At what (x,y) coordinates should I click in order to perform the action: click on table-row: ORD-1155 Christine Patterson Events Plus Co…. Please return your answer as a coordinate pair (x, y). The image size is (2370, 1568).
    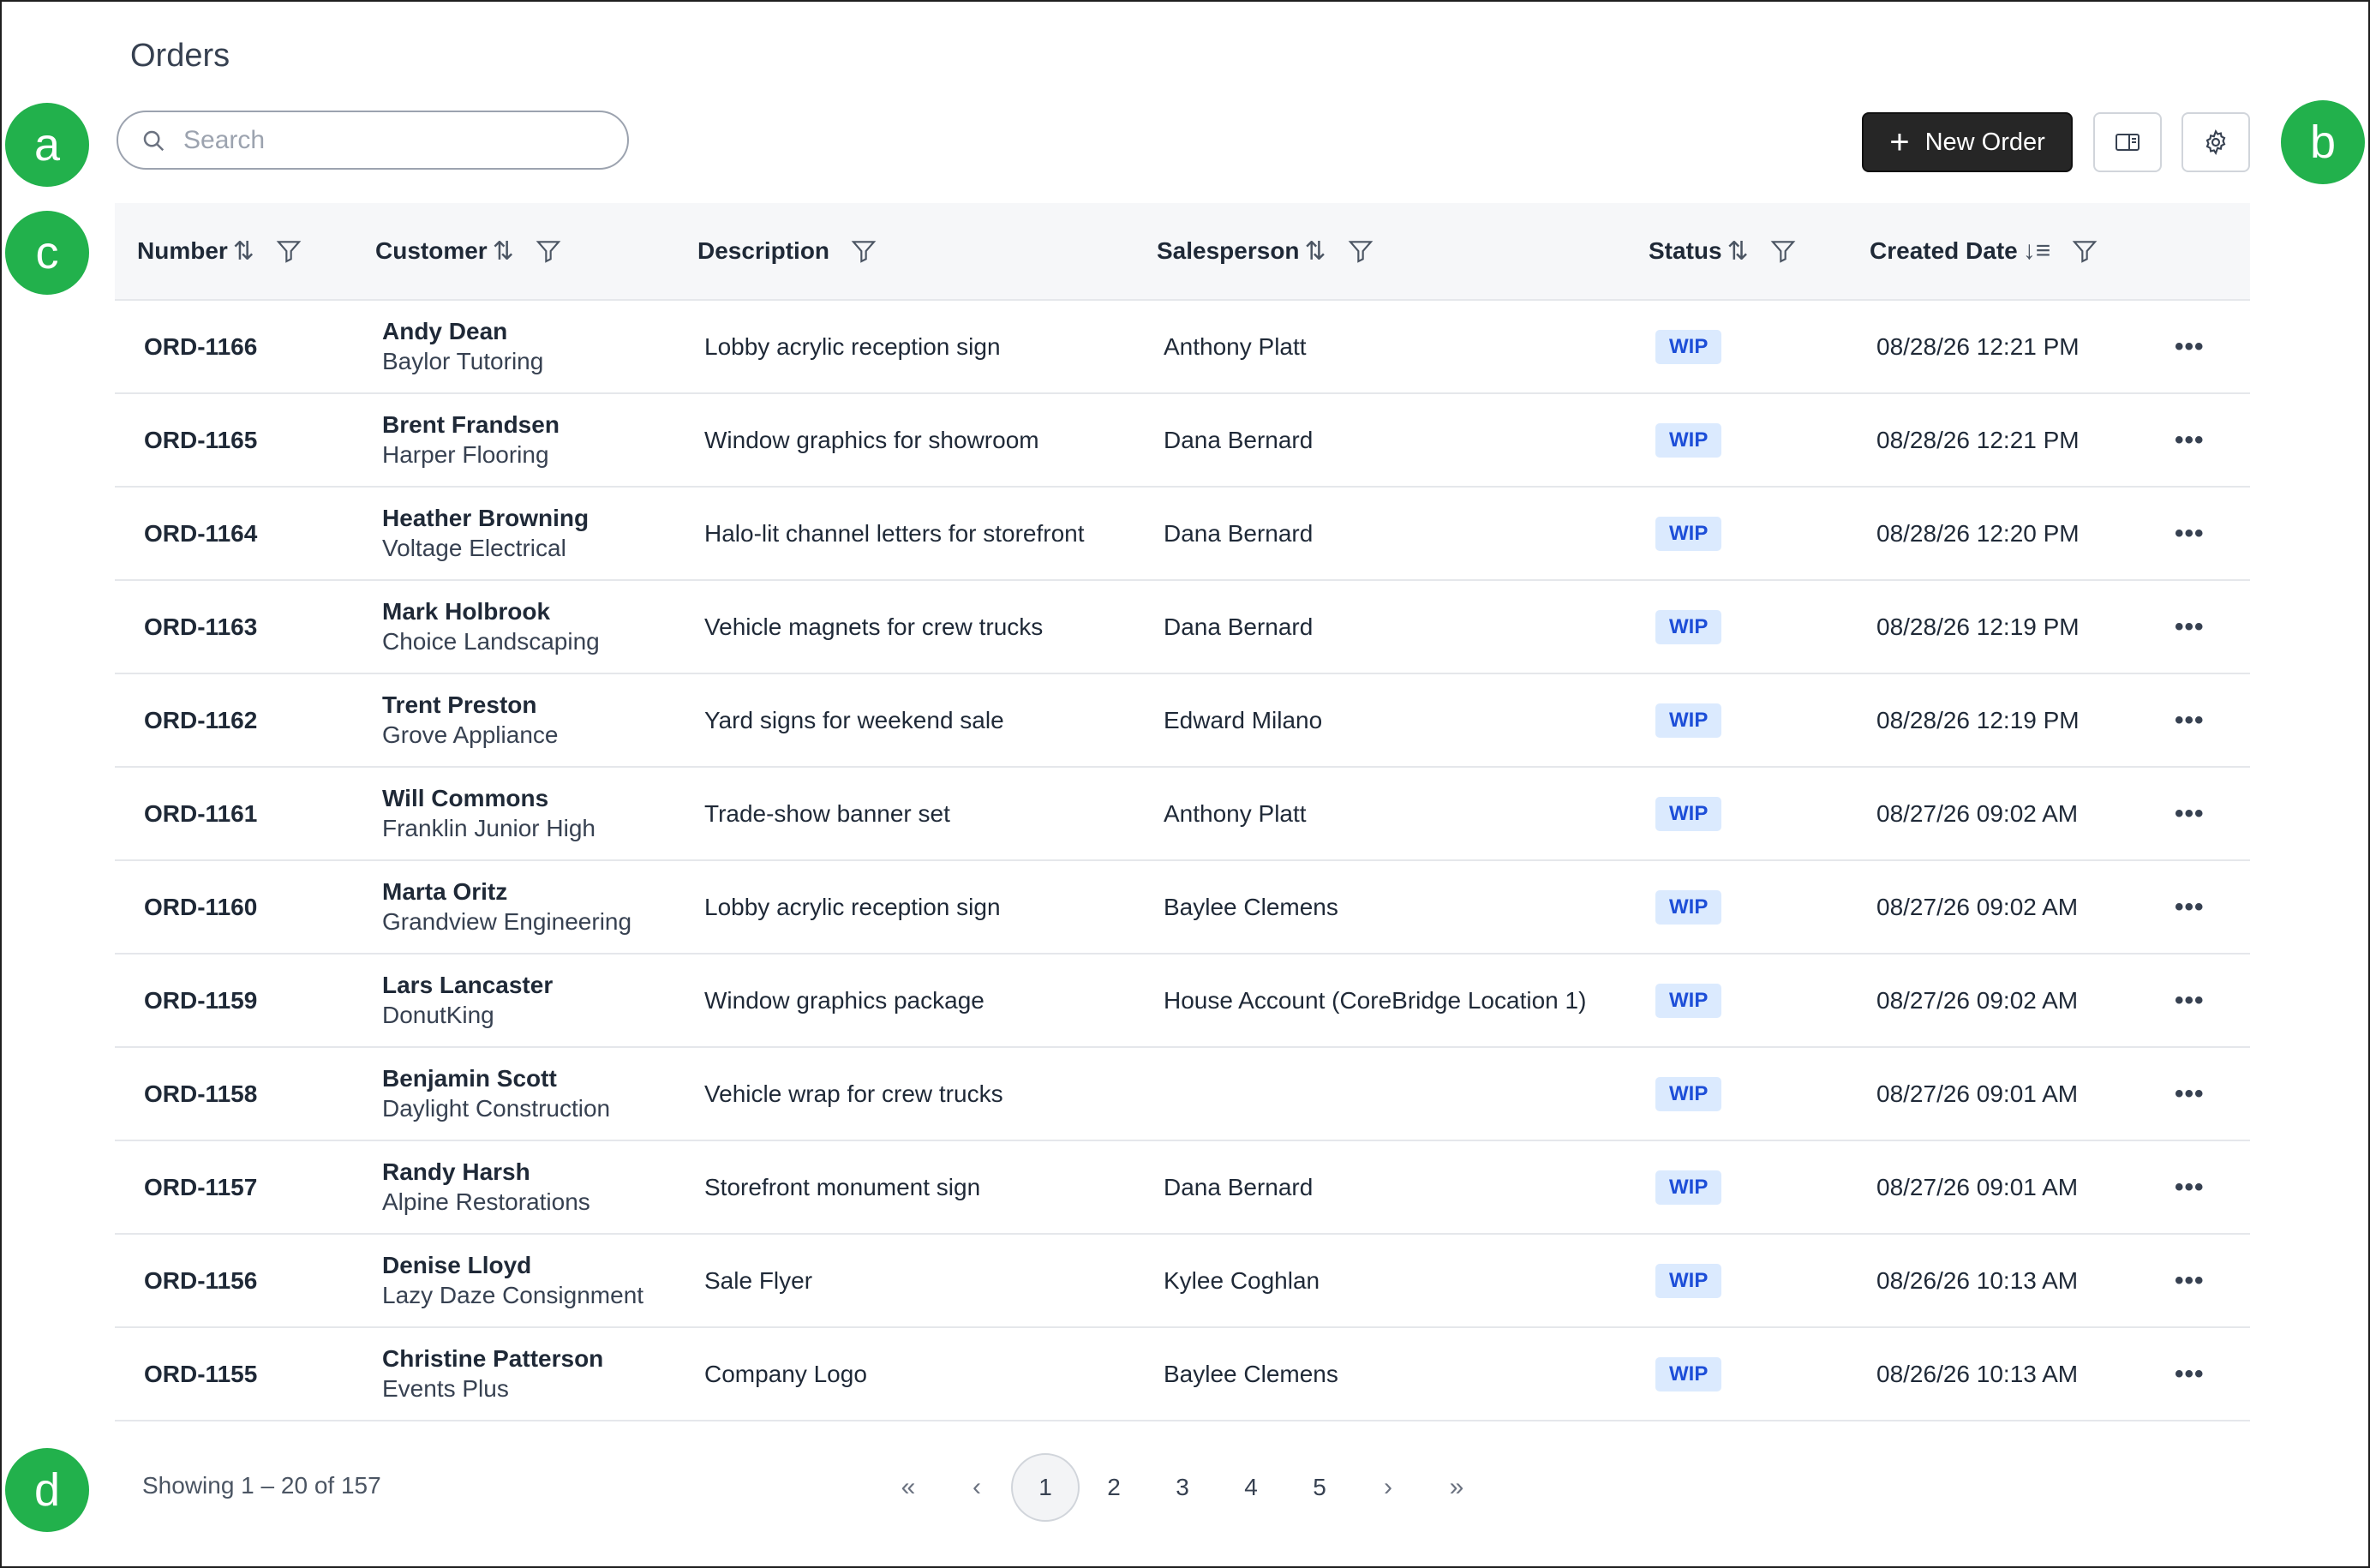
    Looking at the image, I should click on (1182, 1374).